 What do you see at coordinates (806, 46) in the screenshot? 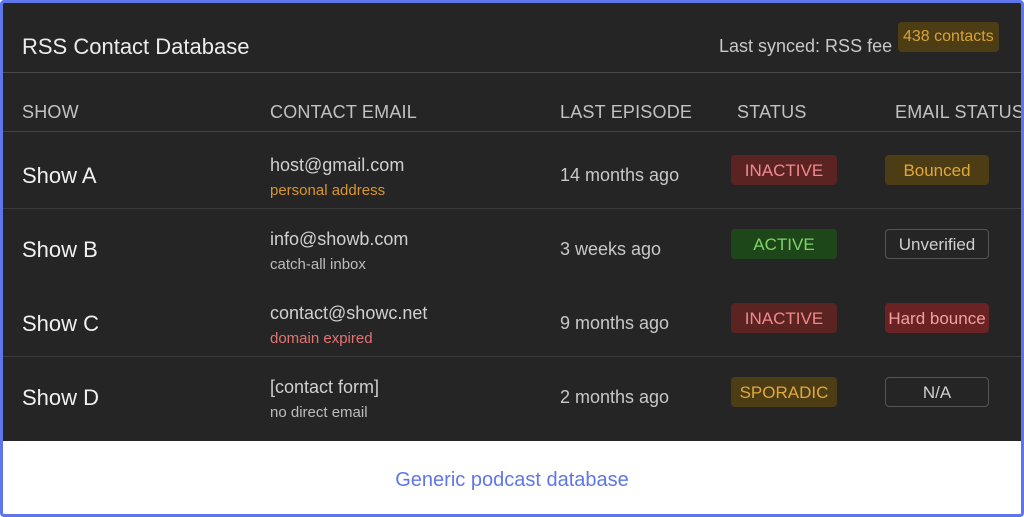
I see `sync-status-text: Last synced: RSS fee` at bounding box center [806, 46].